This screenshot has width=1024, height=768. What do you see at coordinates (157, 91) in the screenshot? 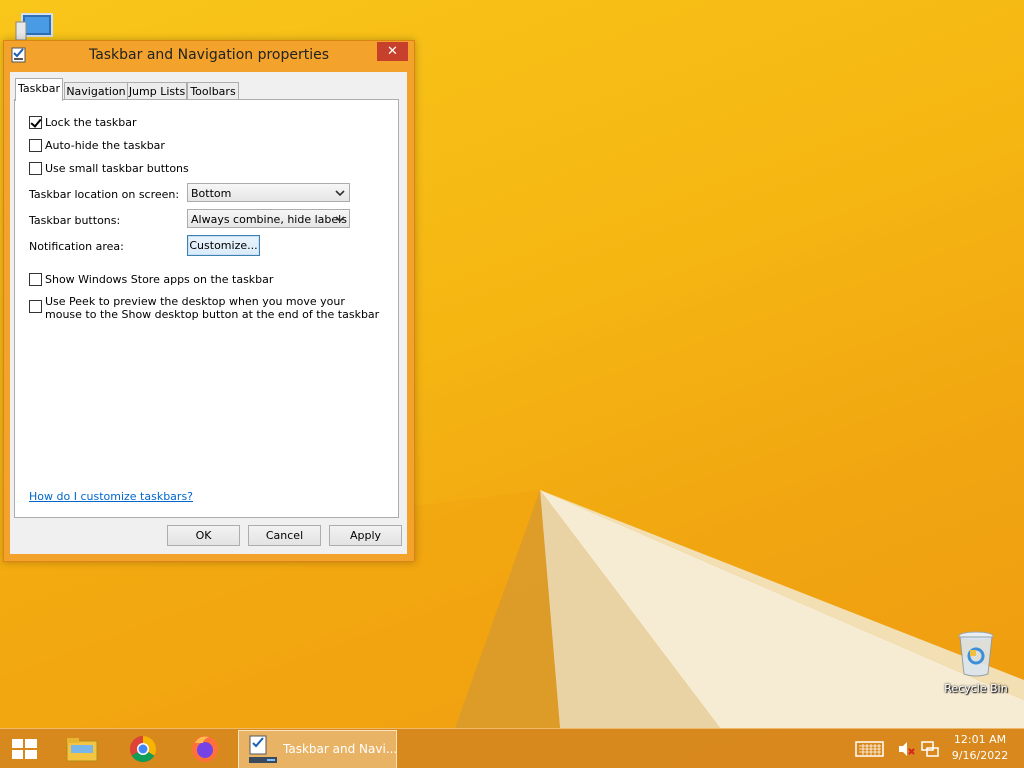
I see `tab-jump-lists: Jump Lists` at bounding box center [157, 91].